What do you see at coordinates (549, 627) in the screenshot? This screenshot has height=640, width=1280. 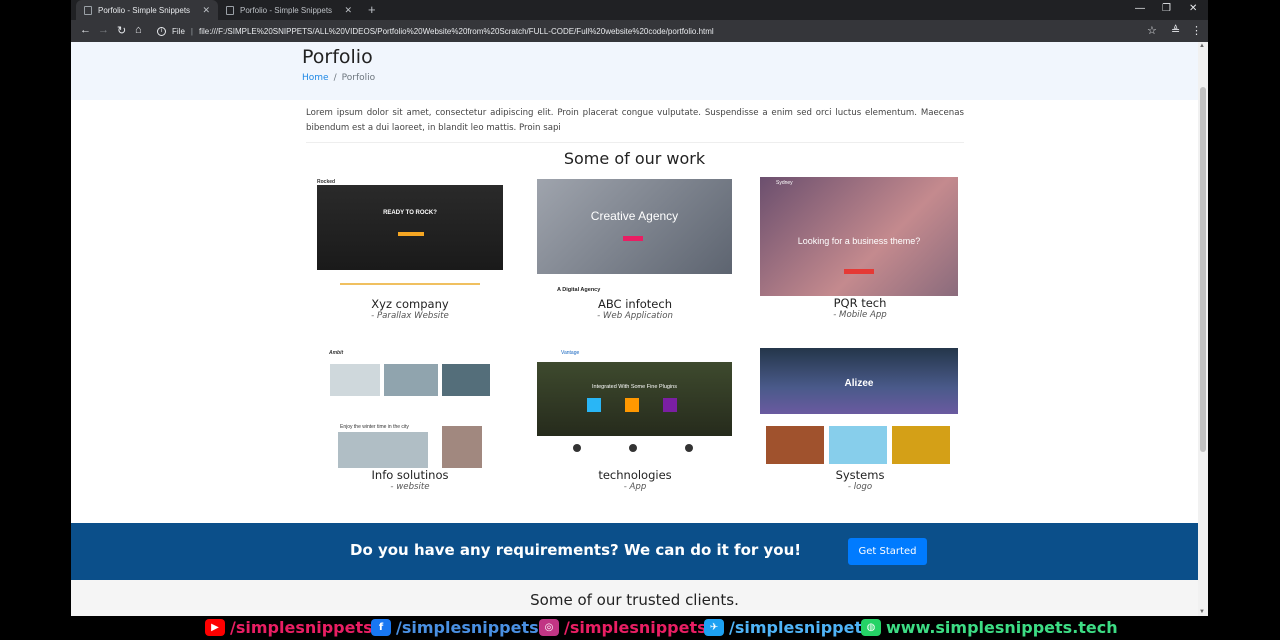 I see `instagram-icon: ◎` at bounding box center [549, 627].